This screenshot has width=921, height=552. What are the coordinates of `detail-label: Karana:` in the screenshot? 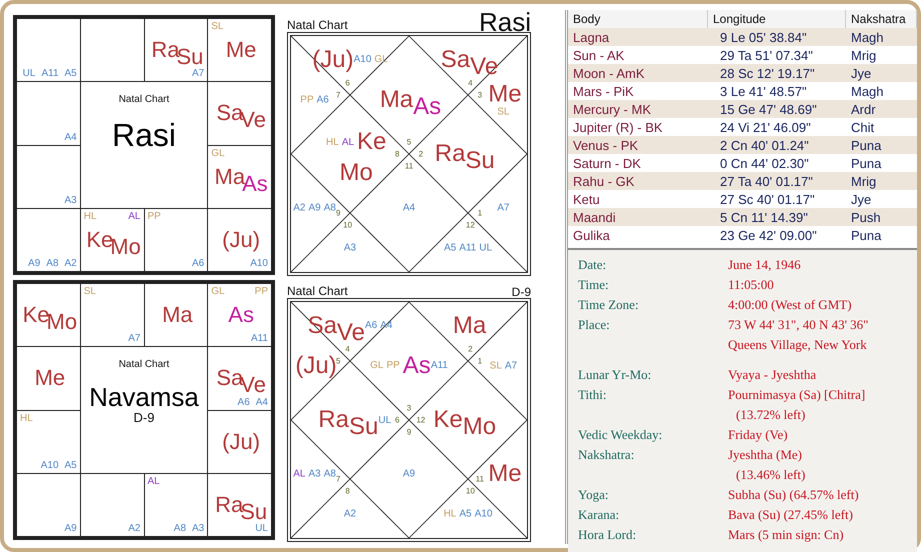 It's located at (599, 515).